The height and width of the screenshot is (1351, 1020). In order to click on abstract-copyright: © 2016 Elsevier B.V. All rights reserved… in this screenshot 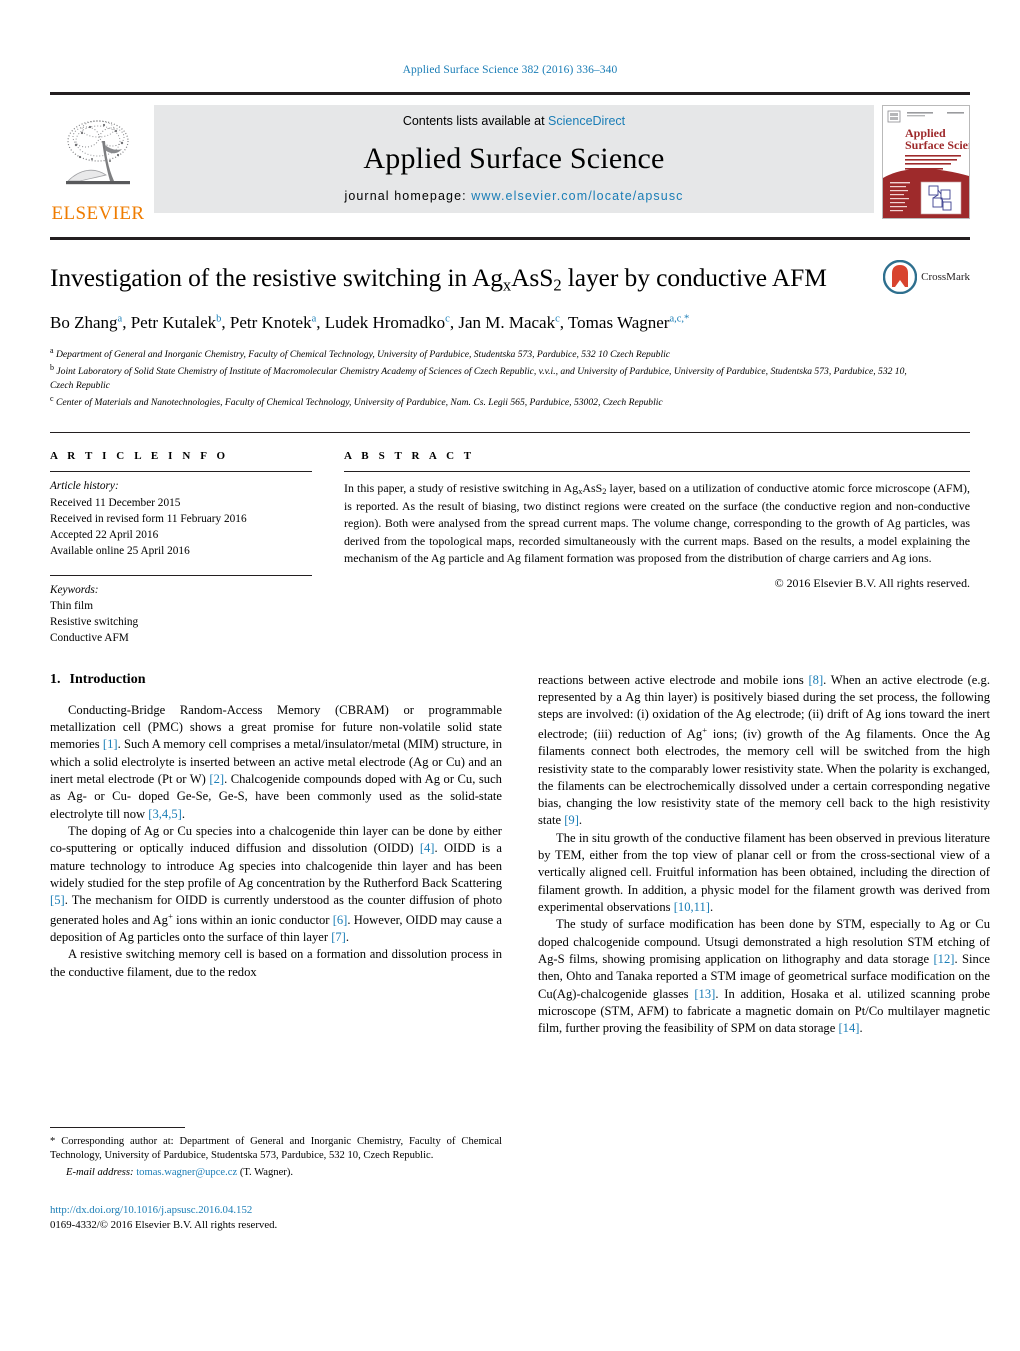, I will do `click(872, 582)`.